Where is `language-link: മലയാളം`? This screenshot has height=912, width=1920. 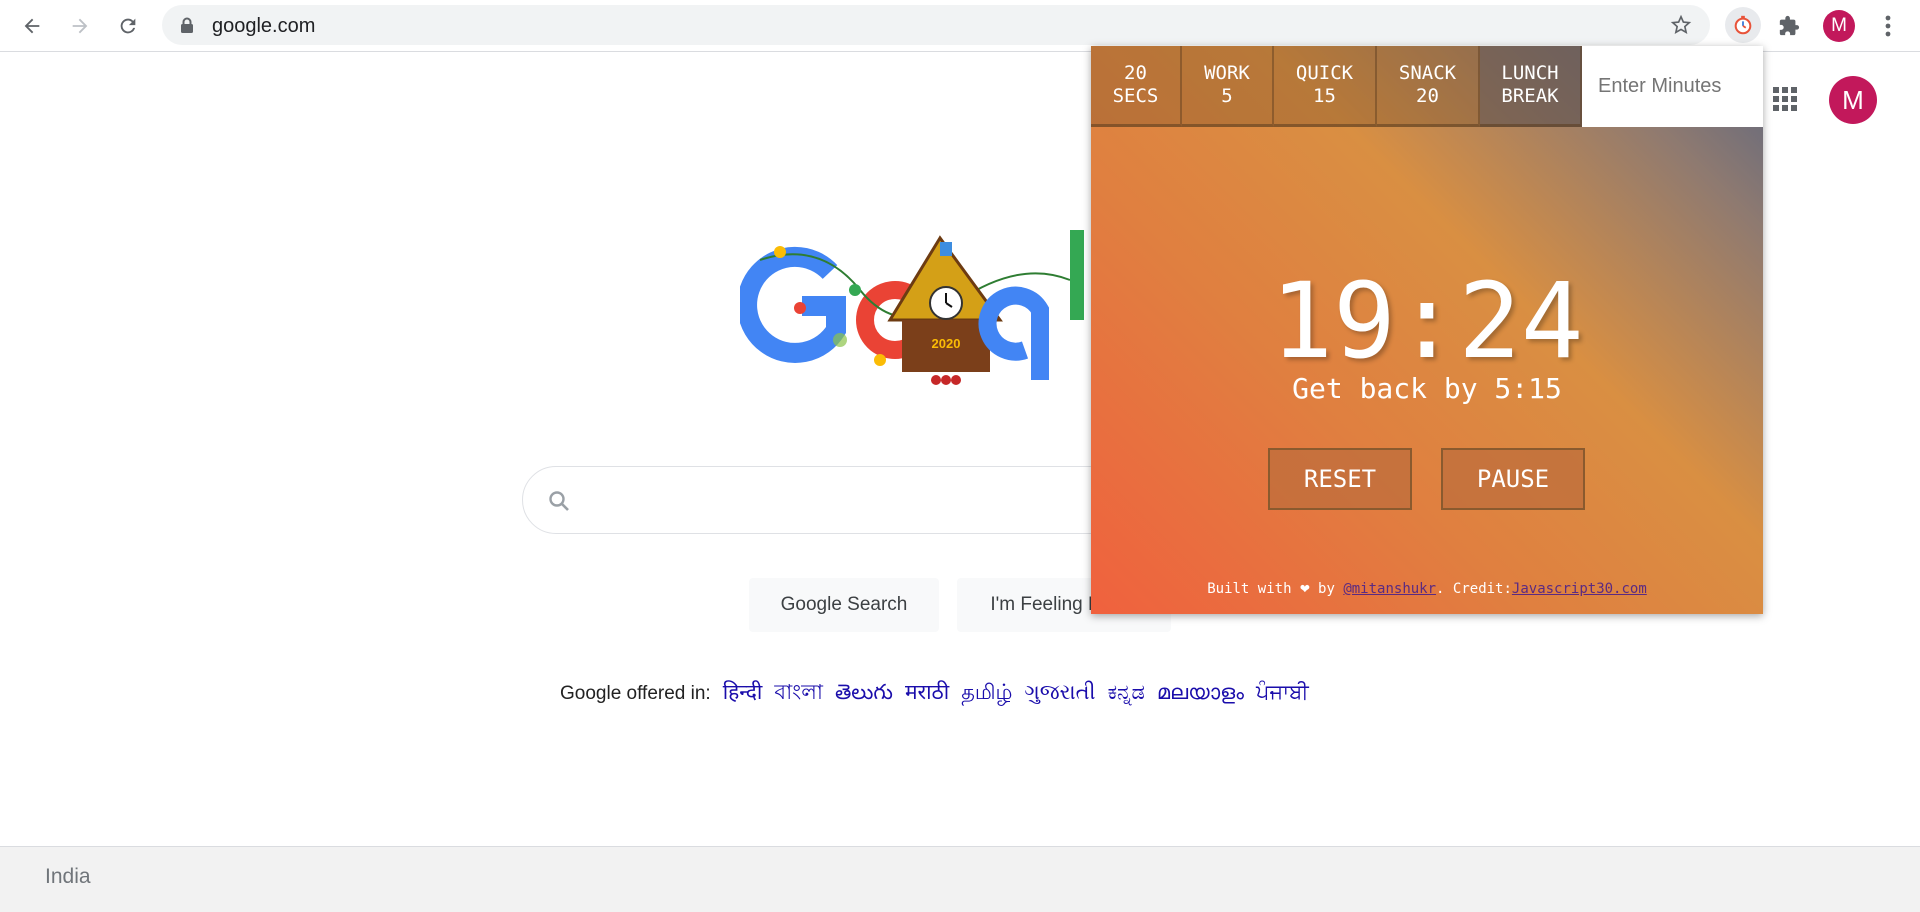
language-link: മലയാളം is located at coordinates (1200, 692).